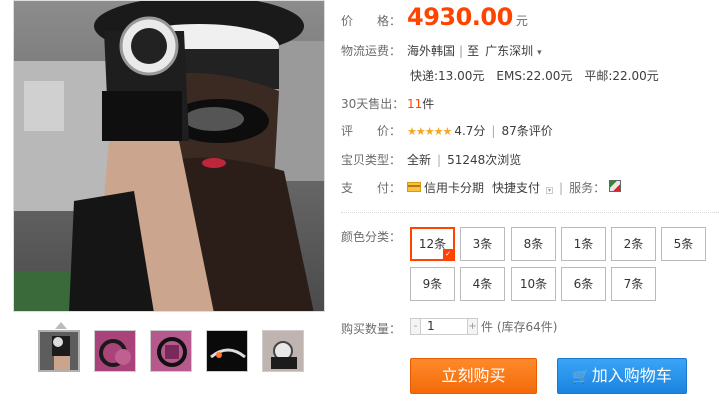 This screenshot has width=719, height=411. I want to click on express-fee: 快递:13.00元, so click(447, 76).